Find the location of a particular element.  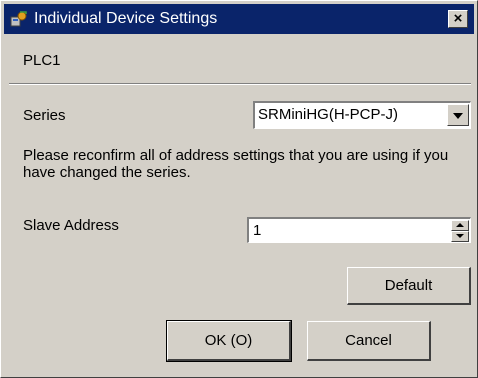

series-dropdown: SRMiniHG(H-PCP-J) is located at coordinates (362, 115).